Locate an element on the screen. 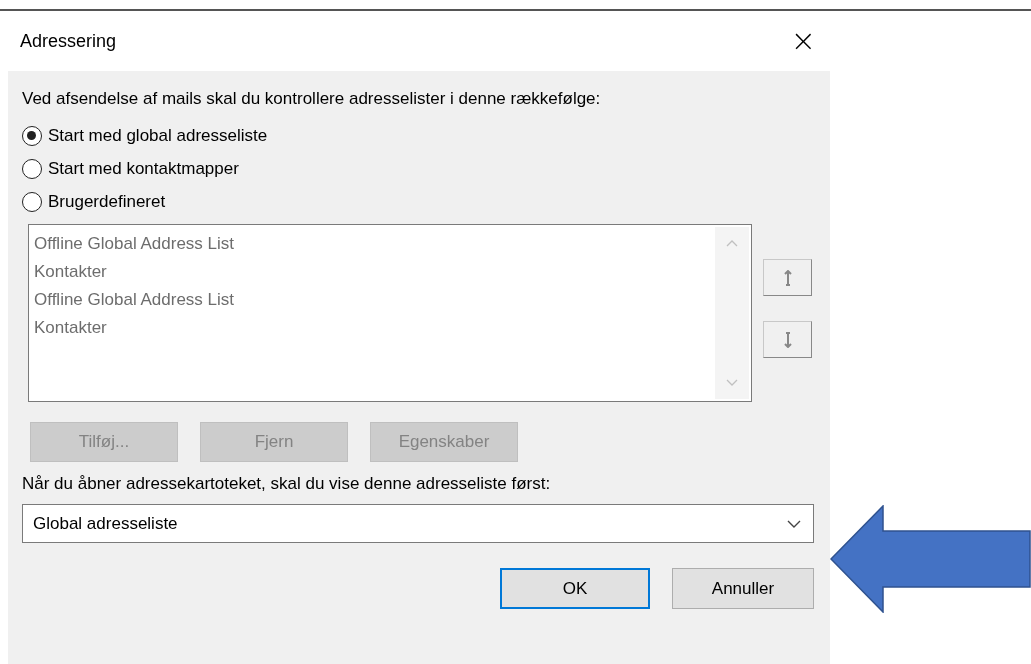 This screenshot has width=1031, height=664. up-arrow-icon is located at coordinates (787, 277).